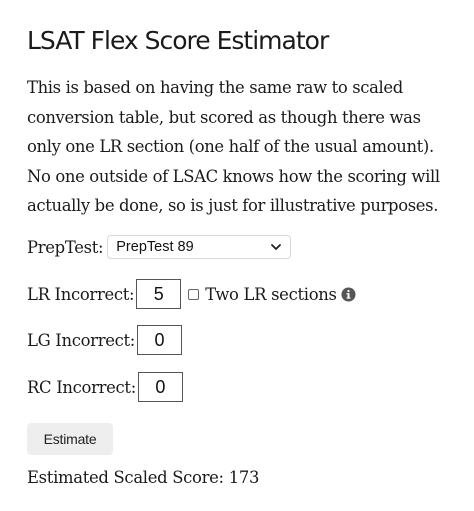  I want to click on estimated-score-value: 173, so click(244, 477).